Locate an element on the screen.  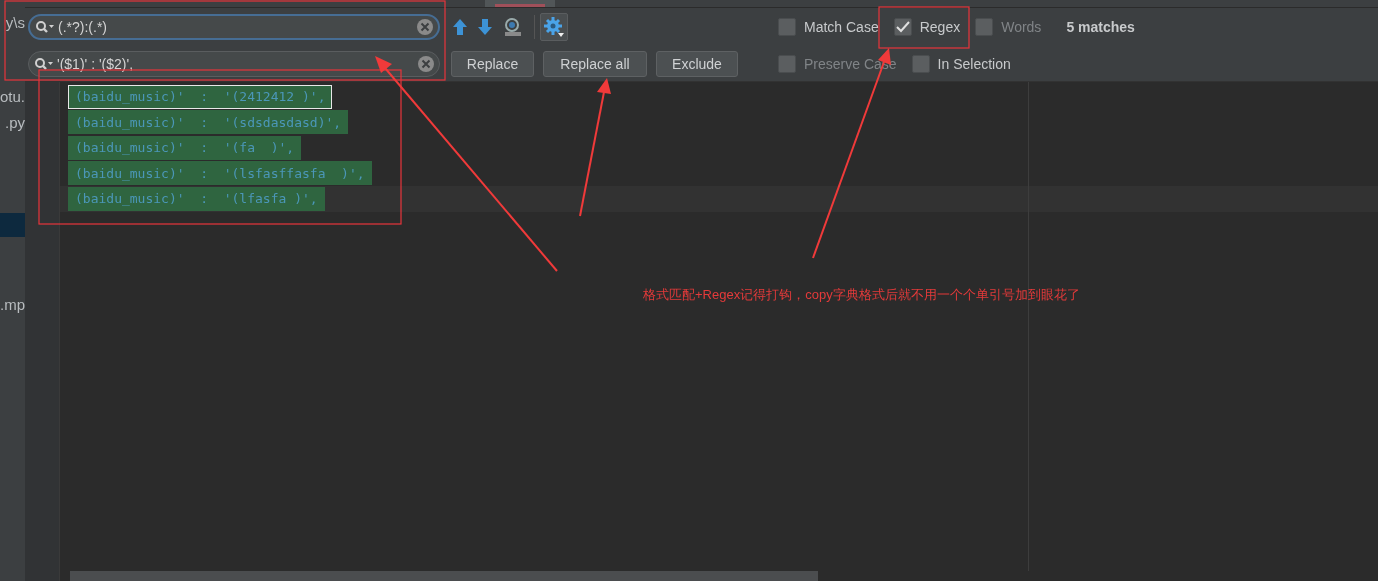
option-label: Match Case is located at coordinates (841, 27).